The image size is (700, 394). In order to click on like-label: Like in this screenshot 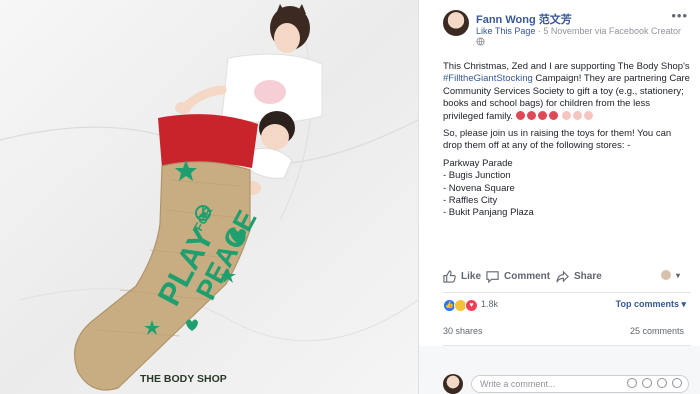, I will do `click(471, 276)`.